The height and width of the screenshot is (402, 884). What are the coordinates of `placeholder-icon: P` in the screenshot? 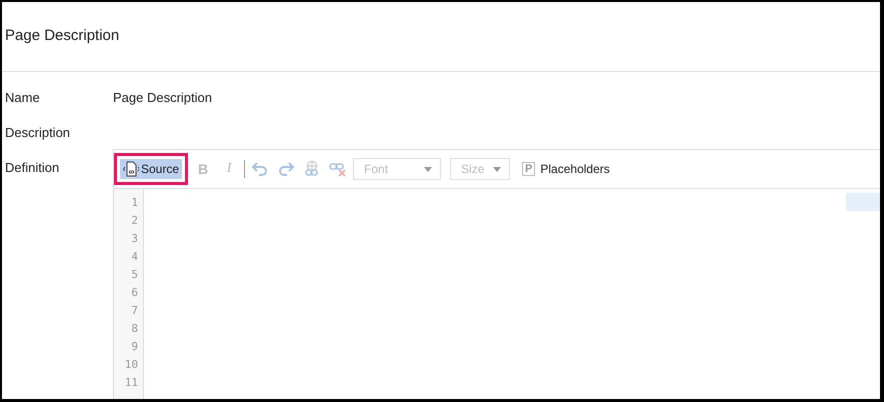 It's located at (529, 169).